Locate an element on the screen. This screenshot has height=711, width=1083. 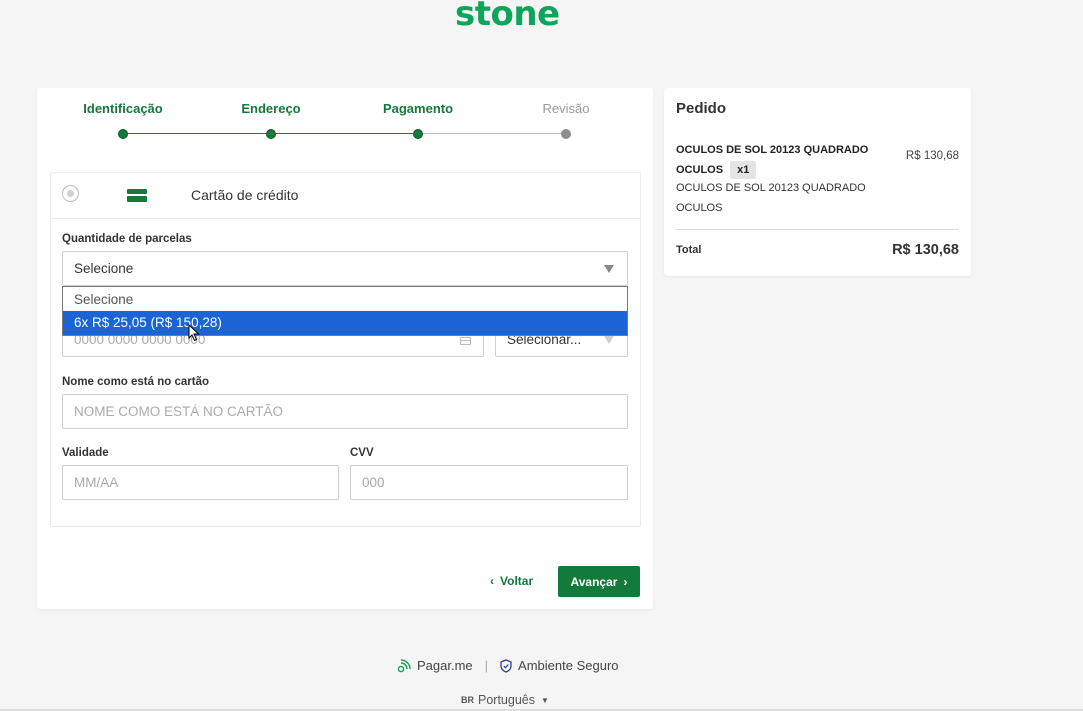
card-icon is located at coordinates (465, 341).